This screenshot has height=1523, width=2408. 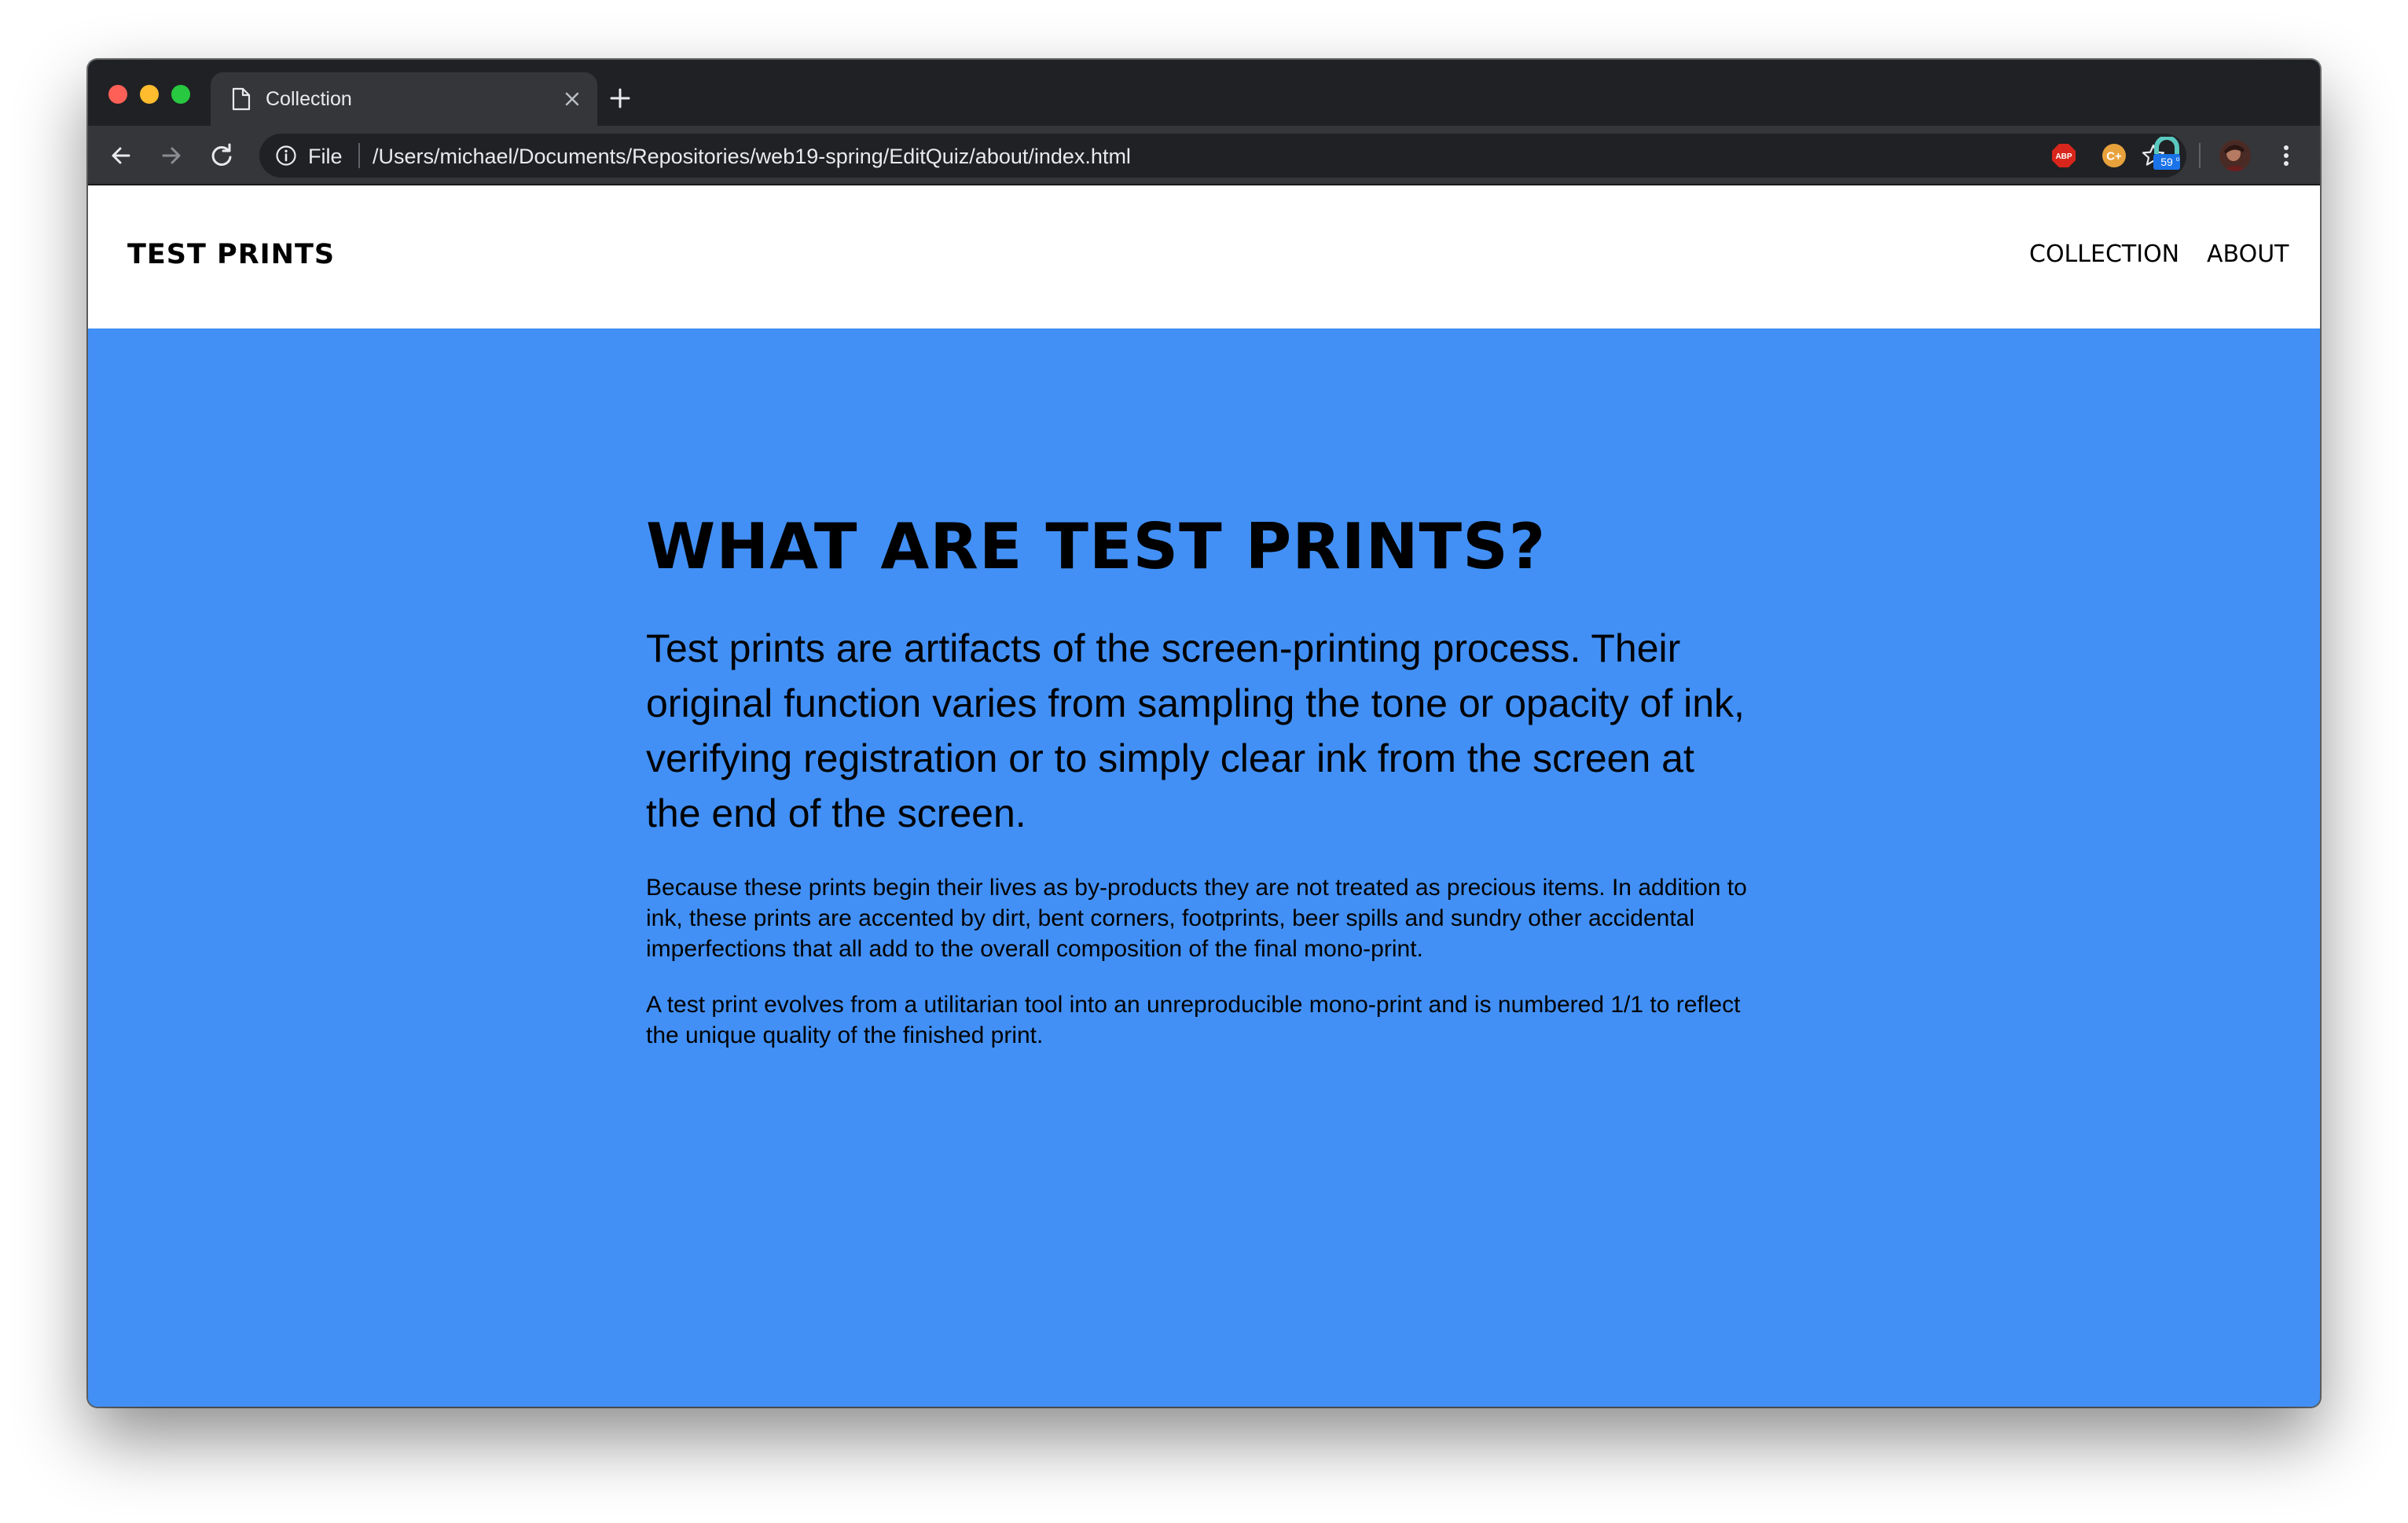 What do you see at coordinates (1096, 546) in the screenshot?
I see `page-title: WHAT ARE TEST PRINTS?` at bounding box center [1096, 546].